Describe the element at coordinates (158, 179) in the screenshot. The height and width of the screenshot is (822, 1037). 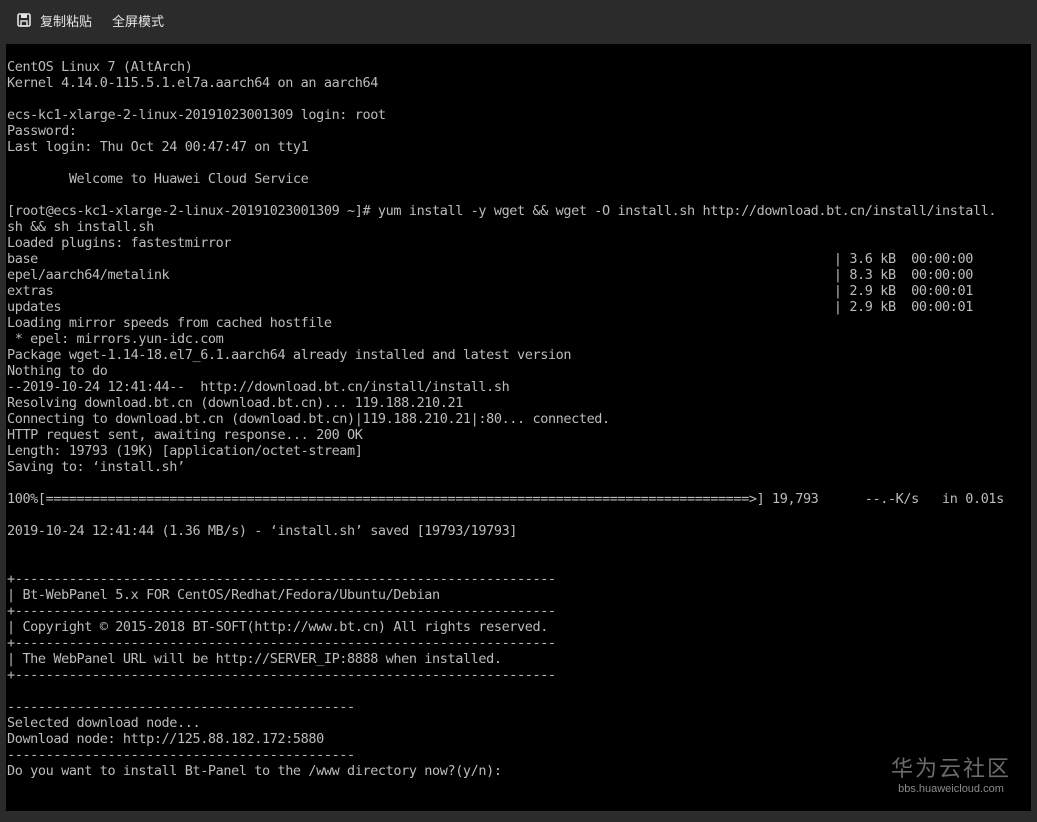
I see `terminal-line: Welcome to Huawei Cloud Service` at that location.